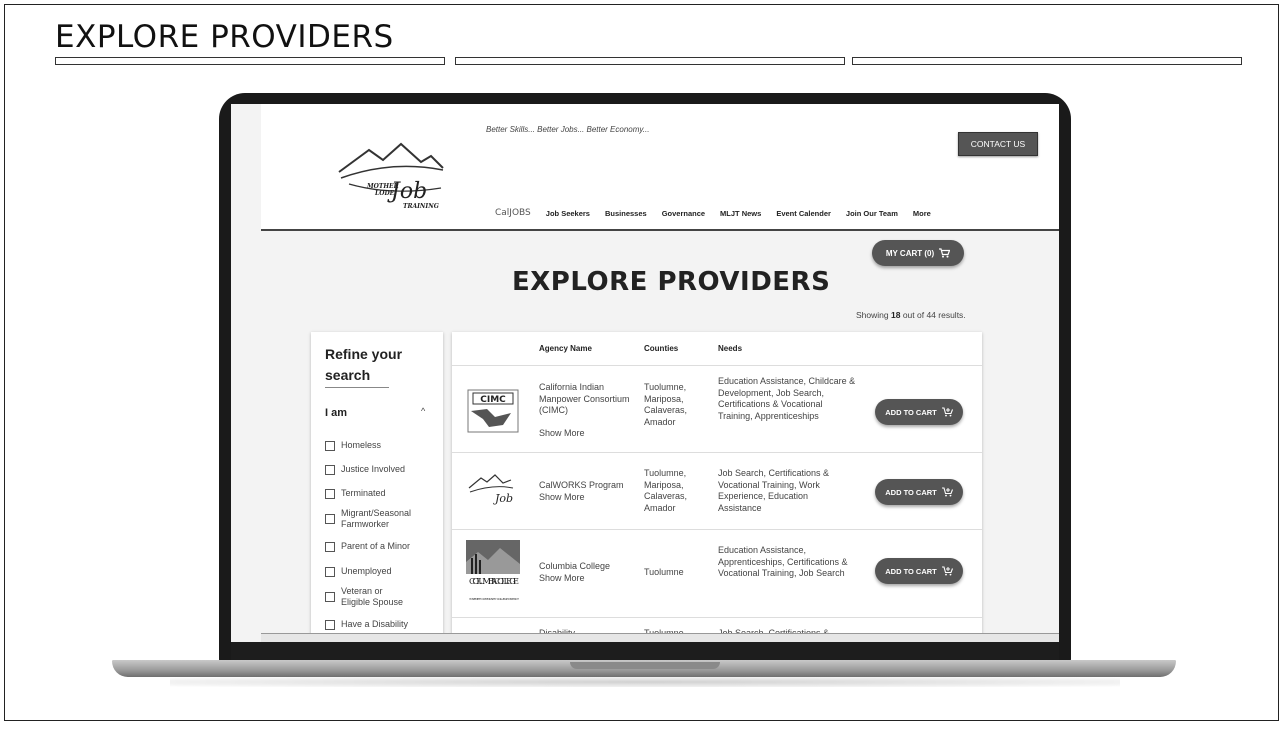 Image resolution: width=1283 pixels, height=729 pixels. What do you see at coordinates (407, 191) in the screenshot?
I see `logo-word-job: Job` at bounding box center [407, 191].